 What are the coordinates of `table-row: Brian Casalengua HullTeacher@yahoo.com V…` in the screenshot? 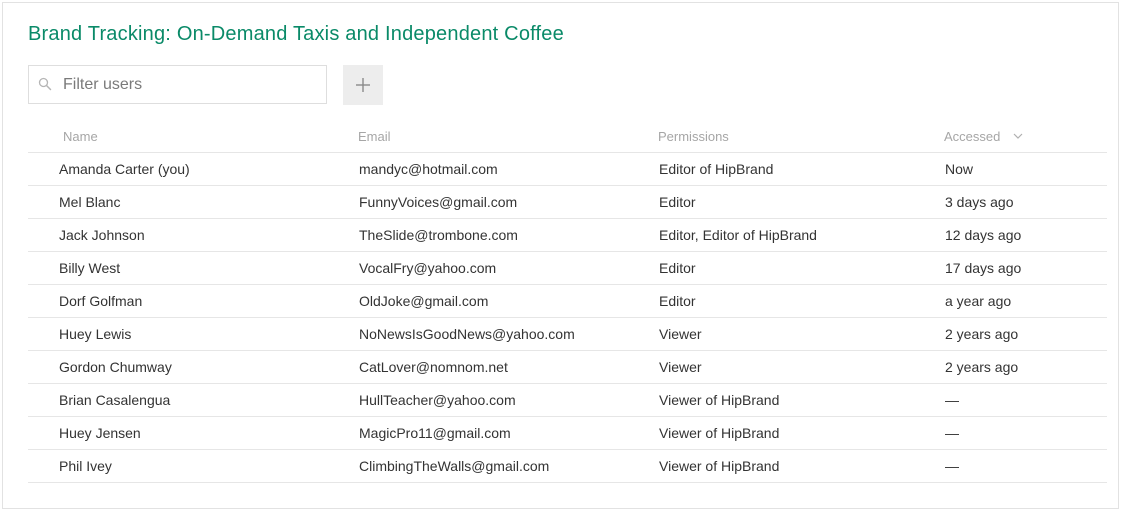 It's located at (567, 400).